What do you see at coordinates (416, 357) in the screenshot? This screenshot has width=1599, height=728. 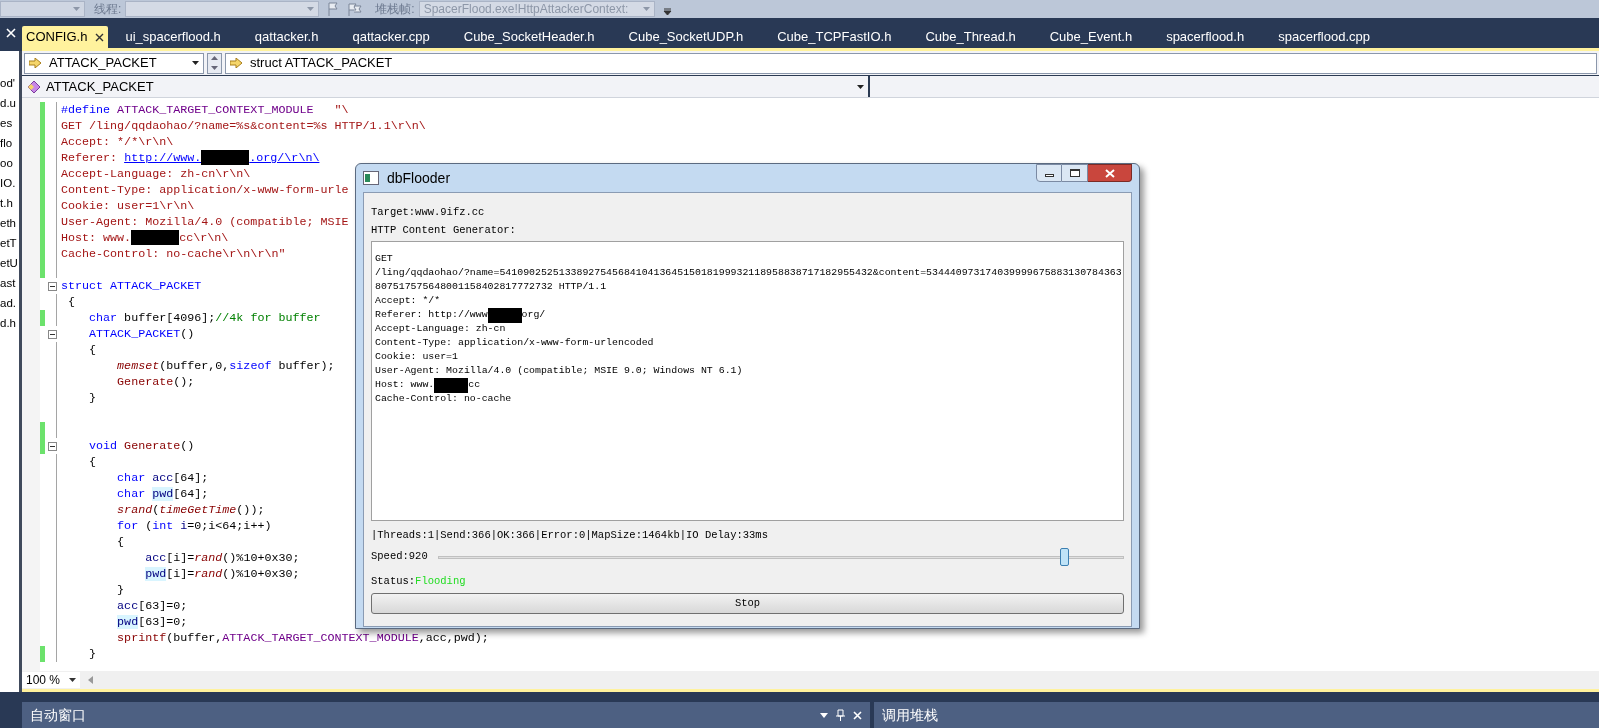 I see `text-line: Cookie: user=1` at bounding box center [416, 357].